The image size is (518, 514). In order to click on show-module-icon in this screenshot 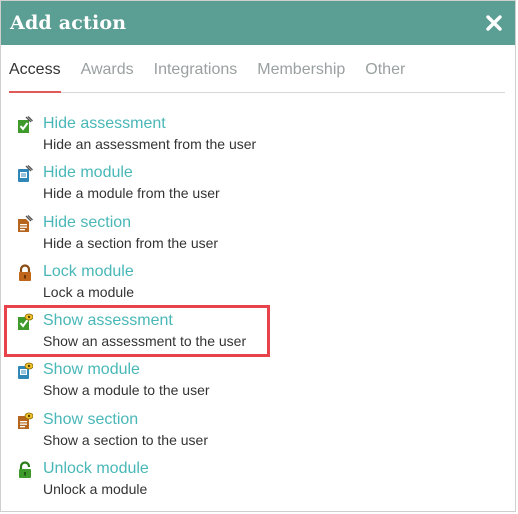, I will do `click(25, 371)`.